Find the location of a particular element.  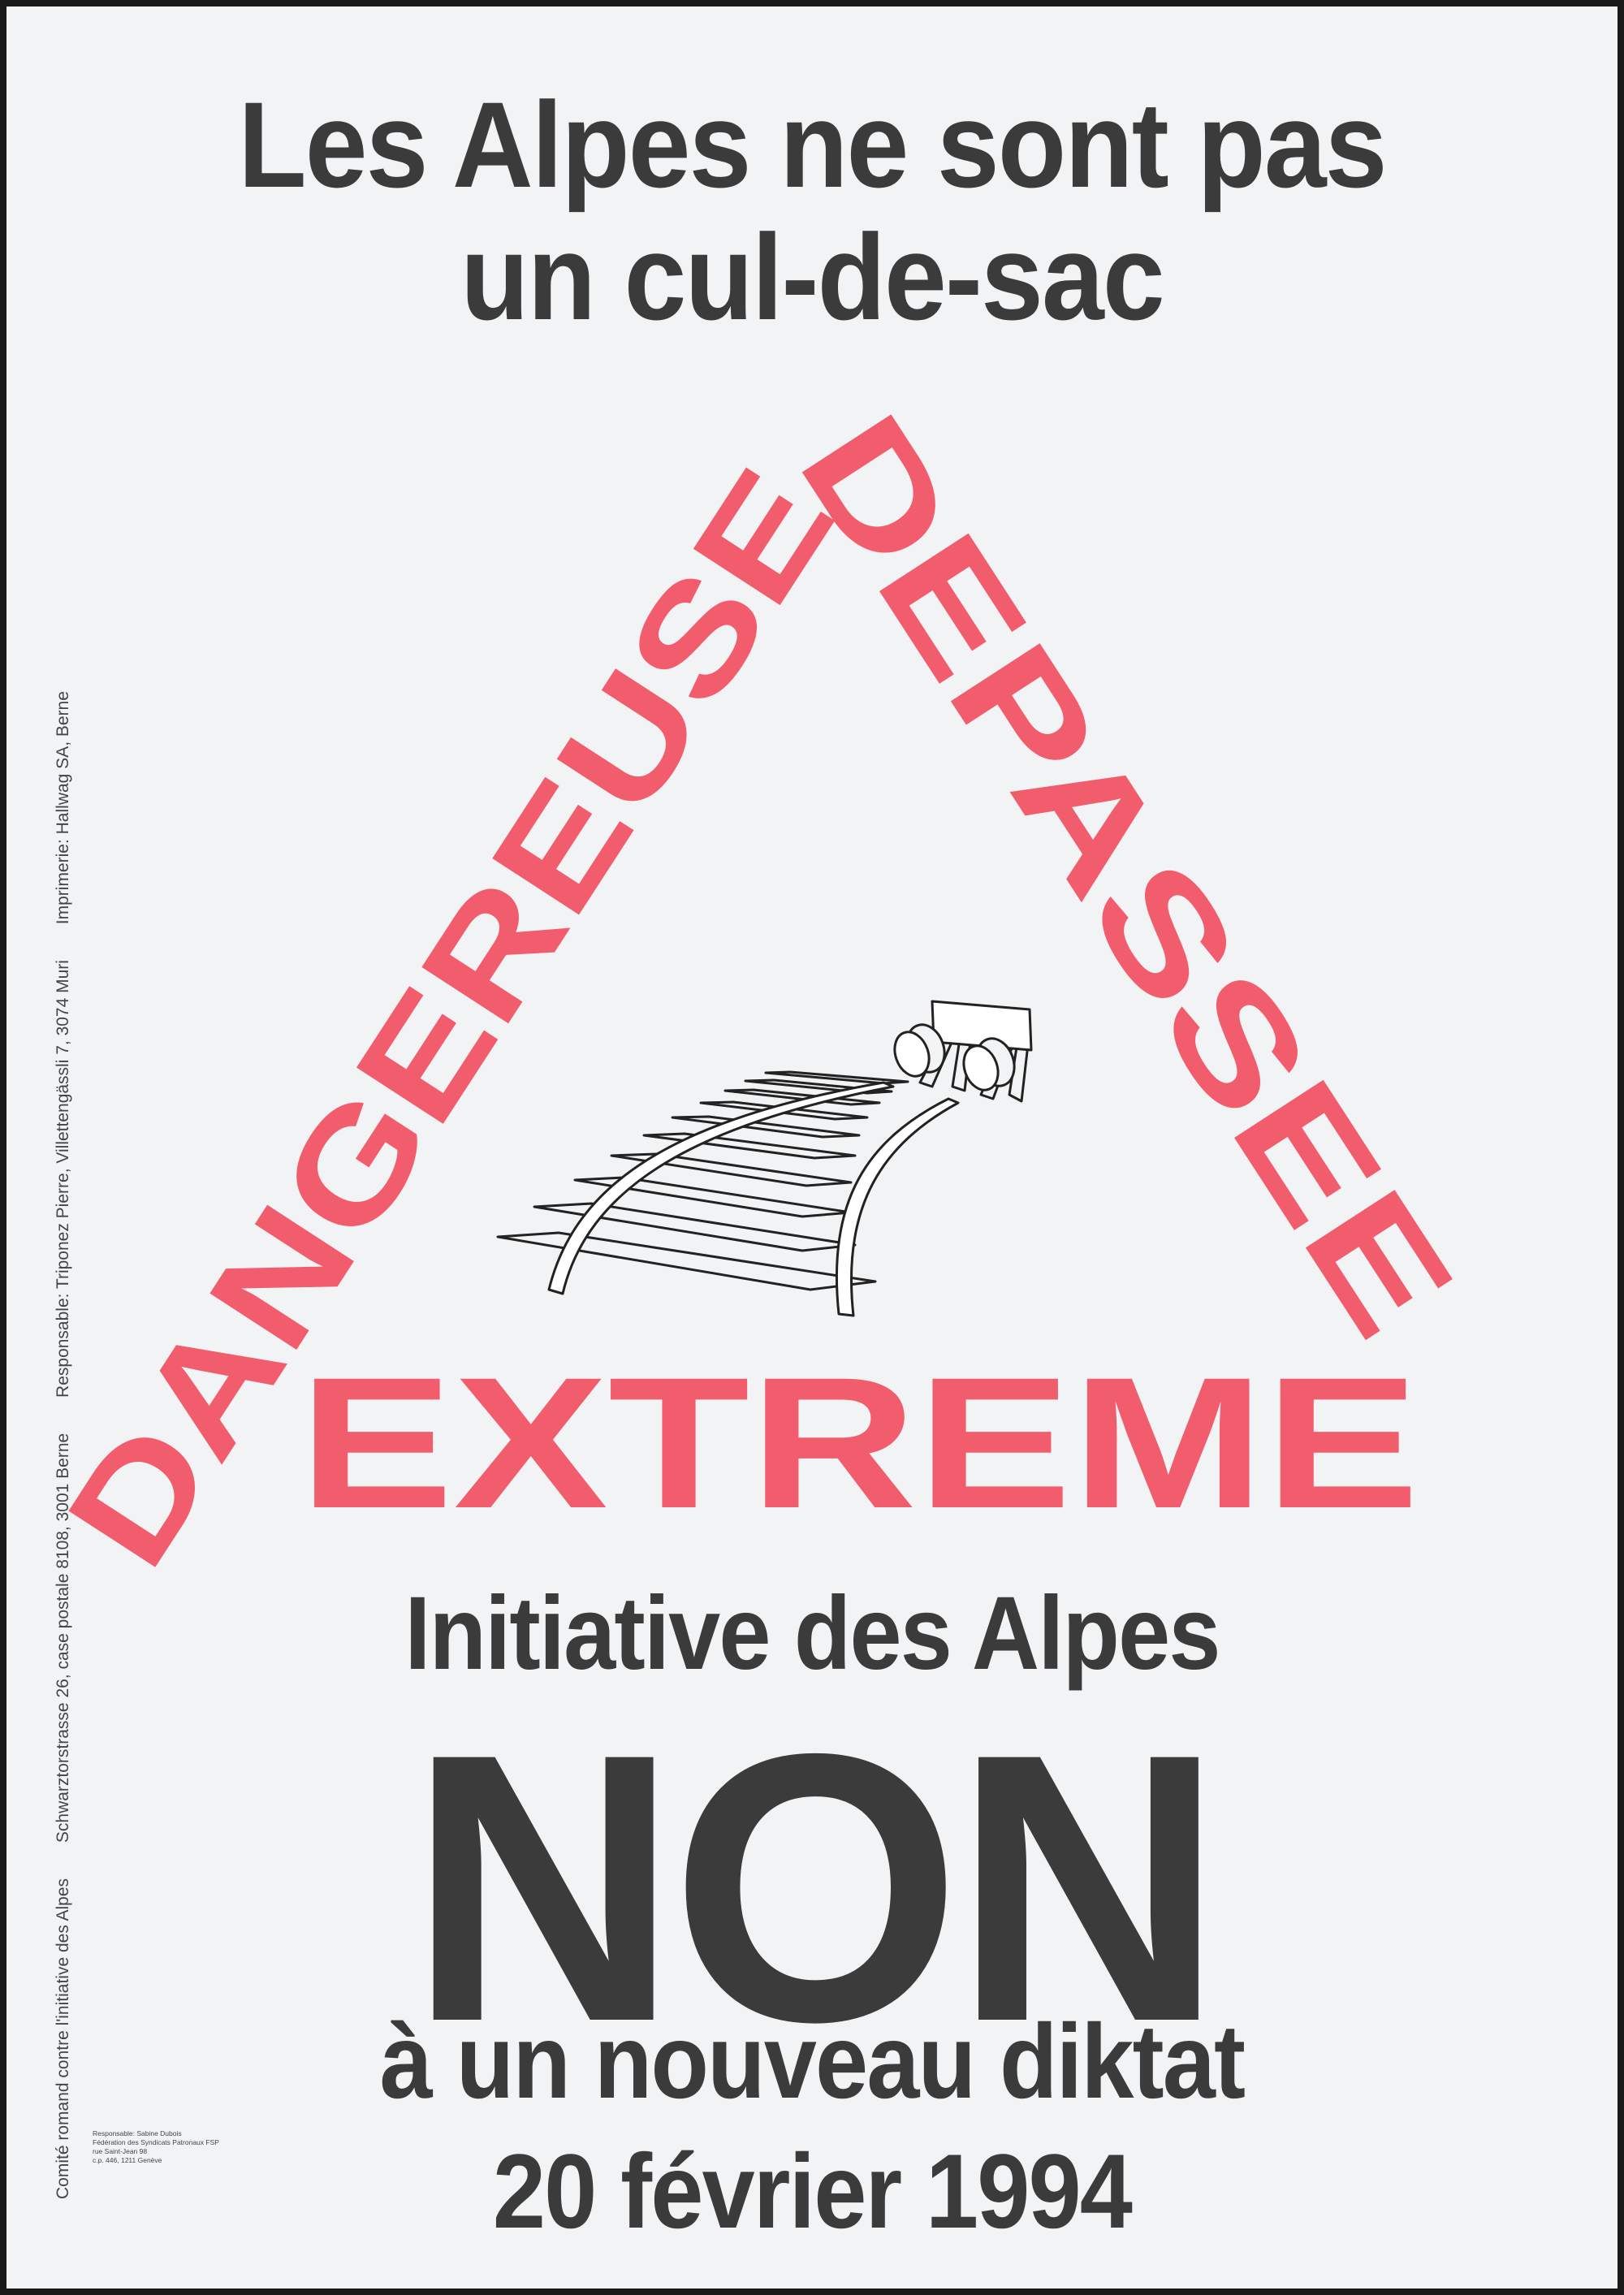

sidebar-printer: Imprimerie: Hallwag SA, Berne is located at coordinates (63, 808).